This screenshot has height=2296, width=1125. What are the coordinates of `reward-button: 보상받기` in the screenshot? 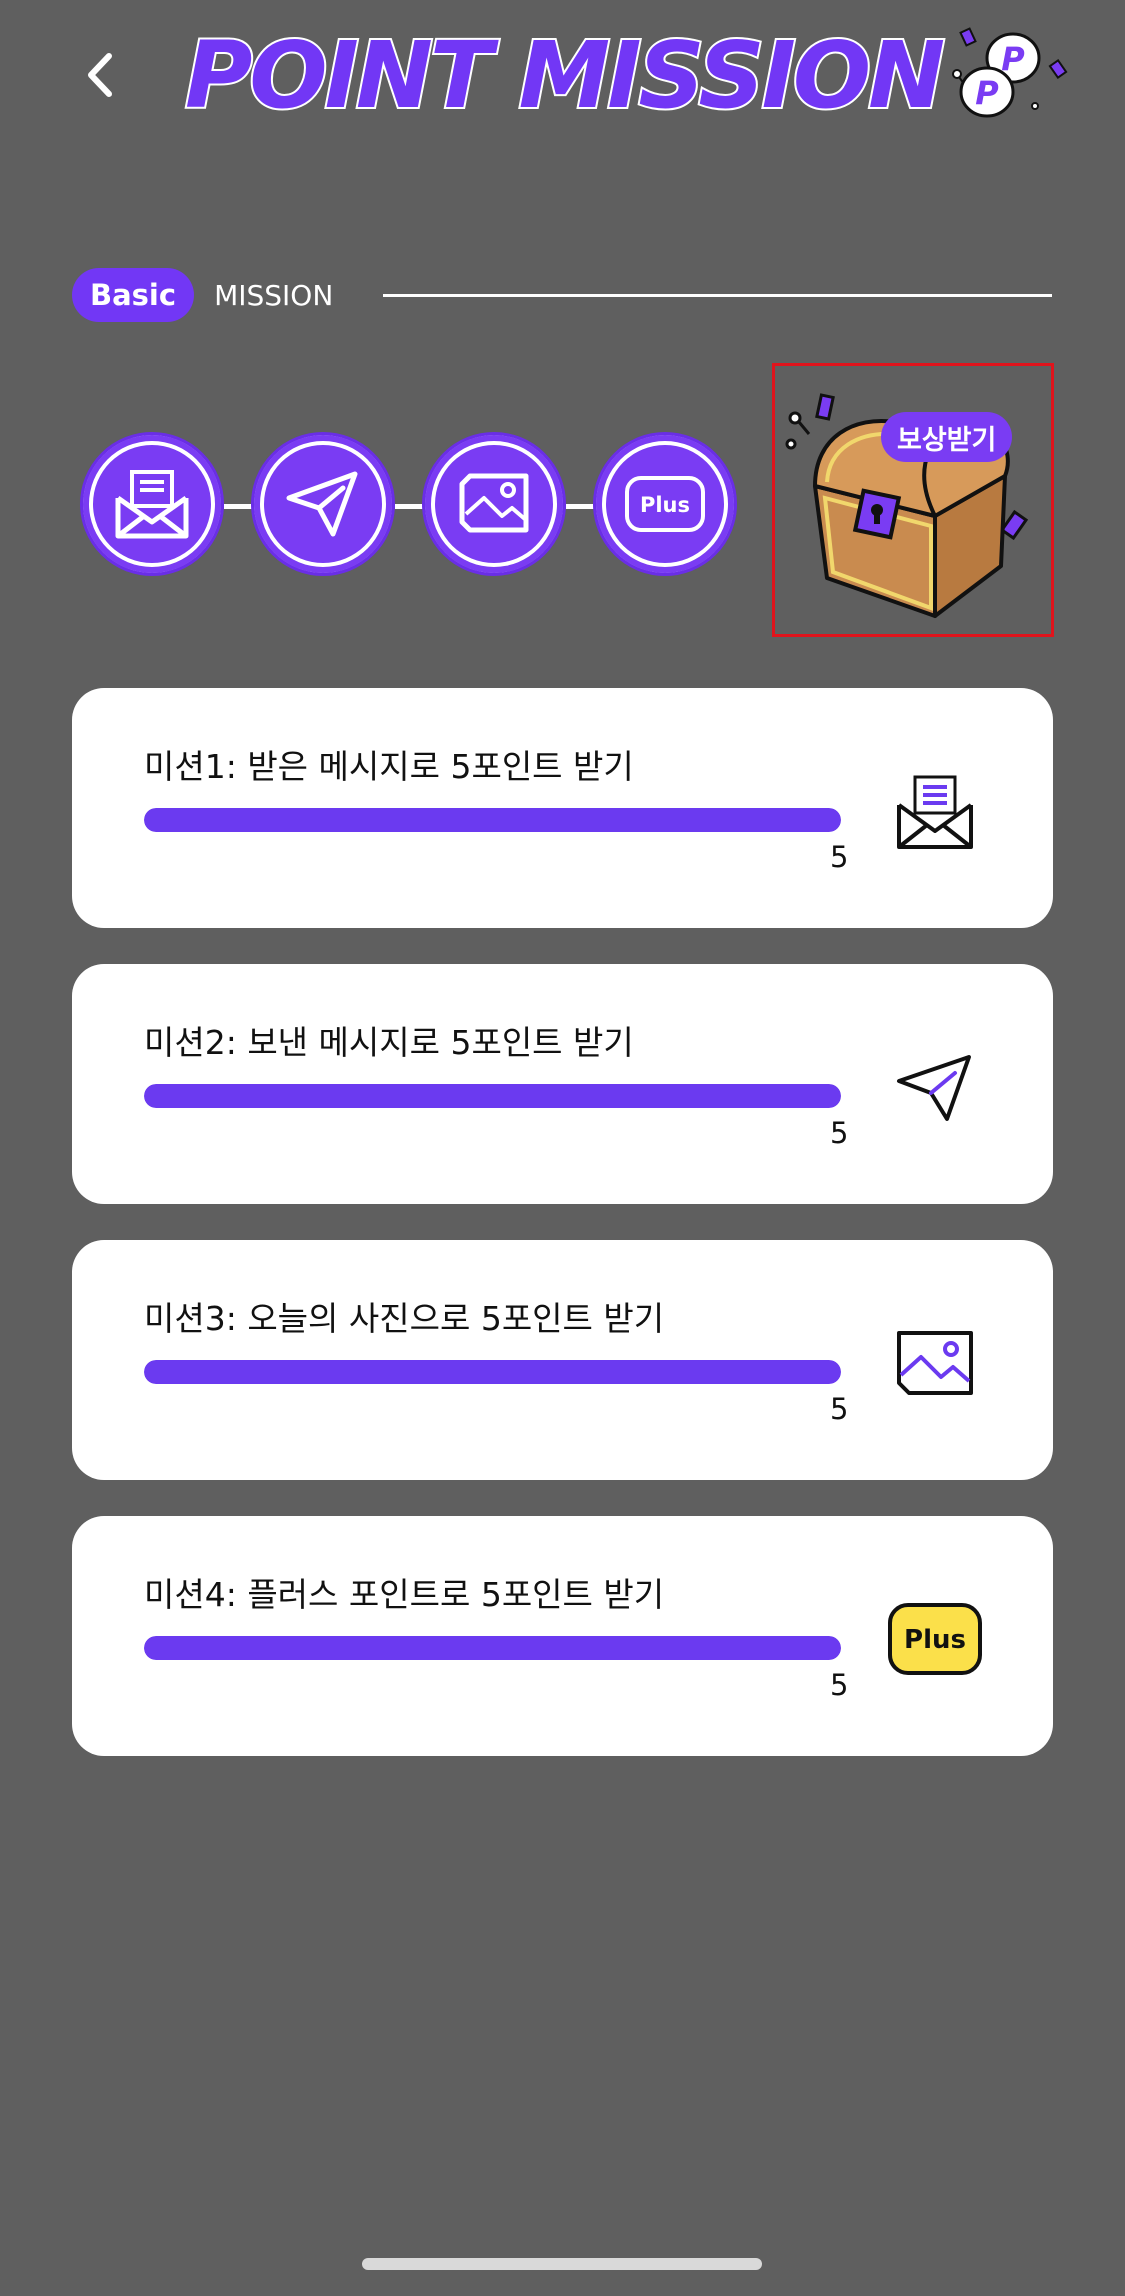 It's located at (913, 500).